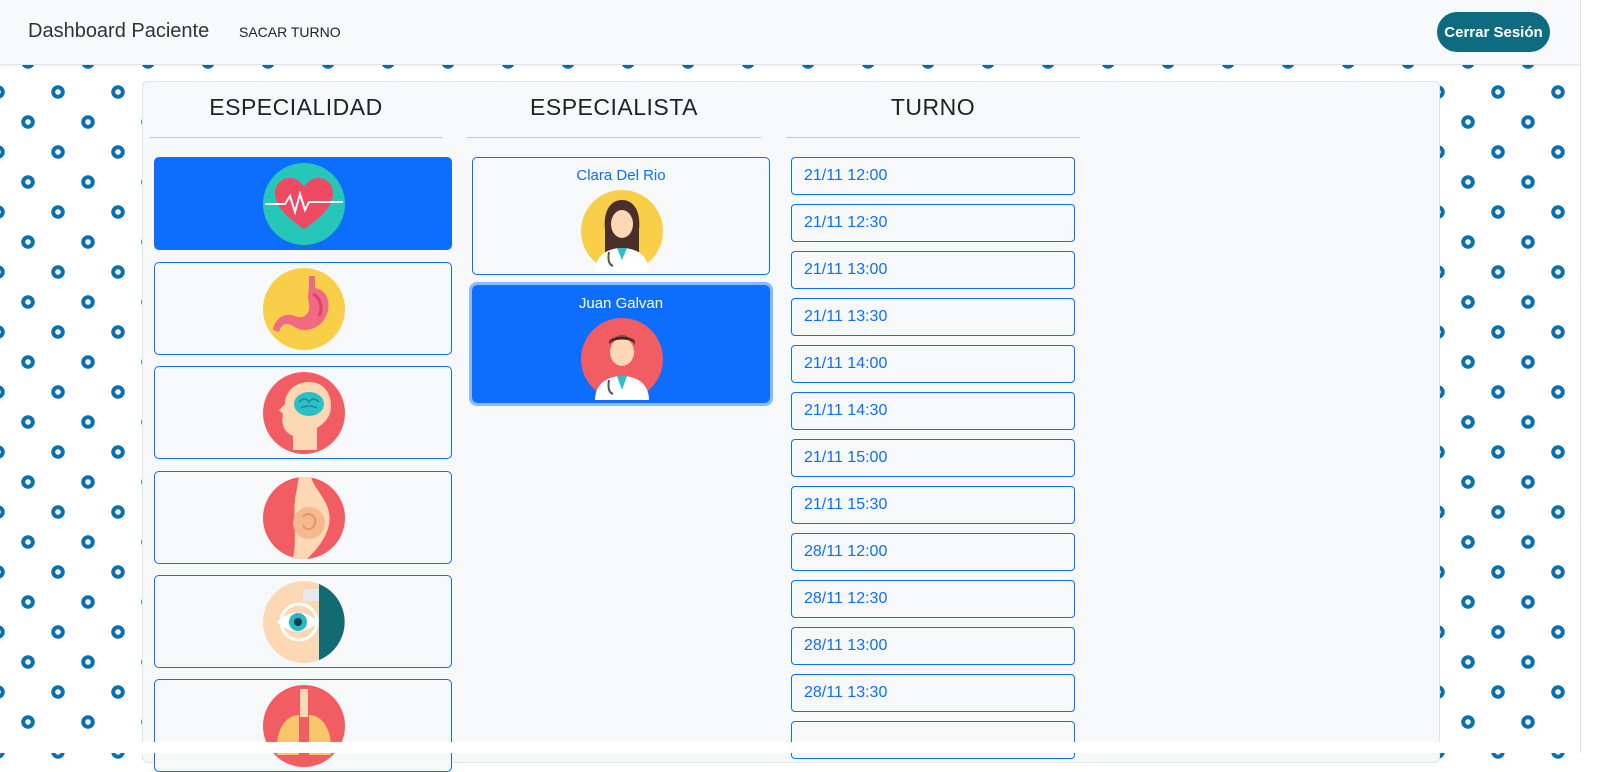 The image size is (1601, 772). Describe the element at coordinates (614, 107) in the screenshot. I see `specialist-title: ESPECIALISTA` at that location.